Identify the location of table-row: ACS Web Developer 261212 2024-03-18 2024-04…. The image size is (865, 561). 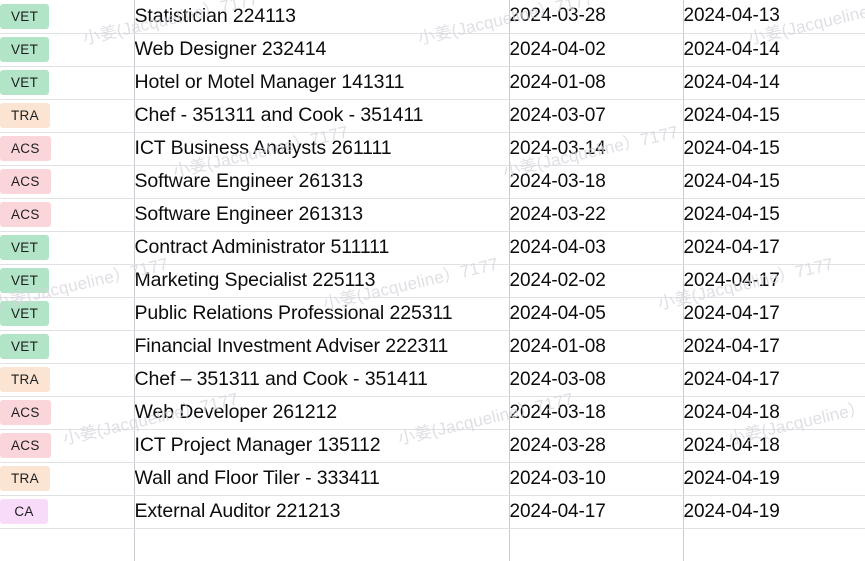
(432, 413).